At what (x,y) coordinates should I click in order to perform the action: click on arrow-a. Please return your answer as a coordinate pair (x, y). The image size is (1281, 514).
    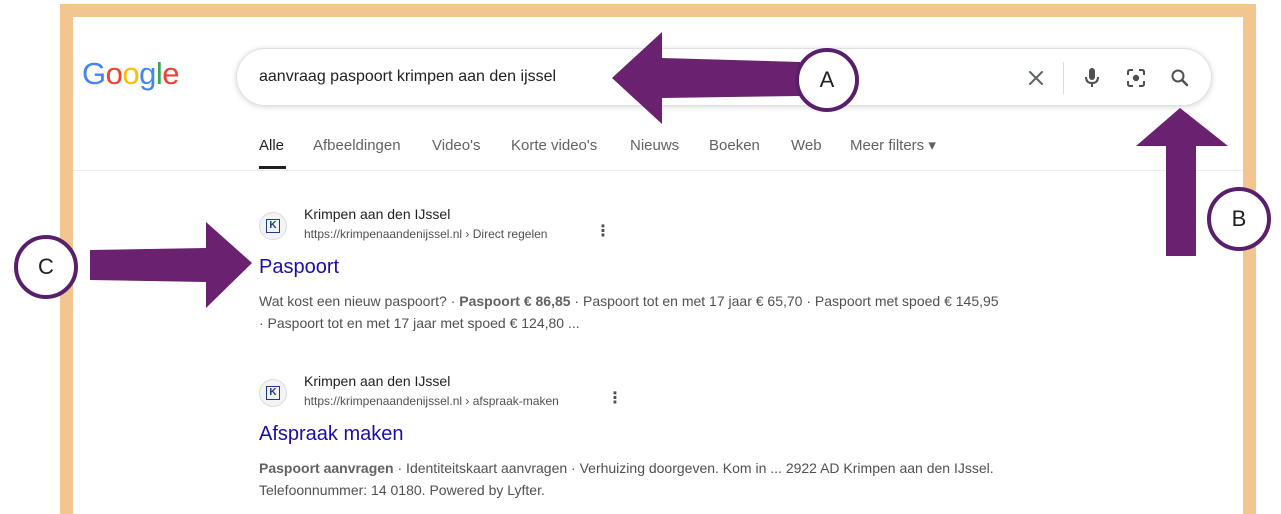
    Looking at the image, I should click on (706, 78).